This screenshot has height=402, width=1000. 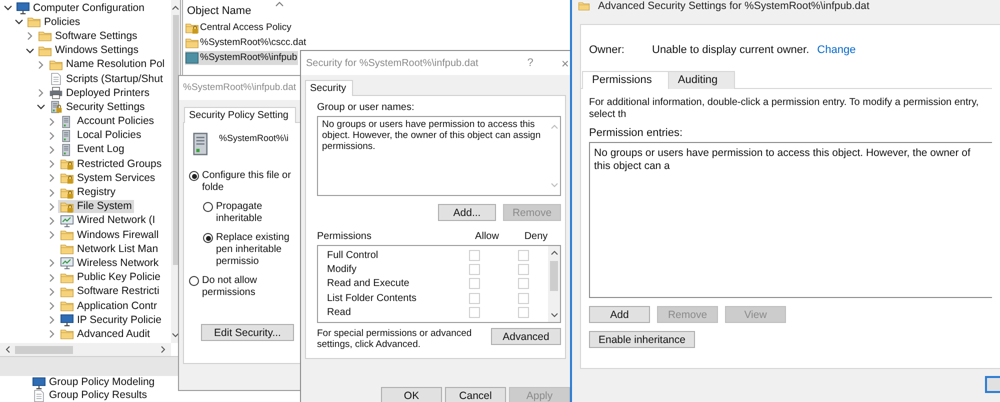 What do you see at coordinates (108, 221) in the screenshot?
I see `tree-item: Wired Network (I` at bounding box center [108, 221].